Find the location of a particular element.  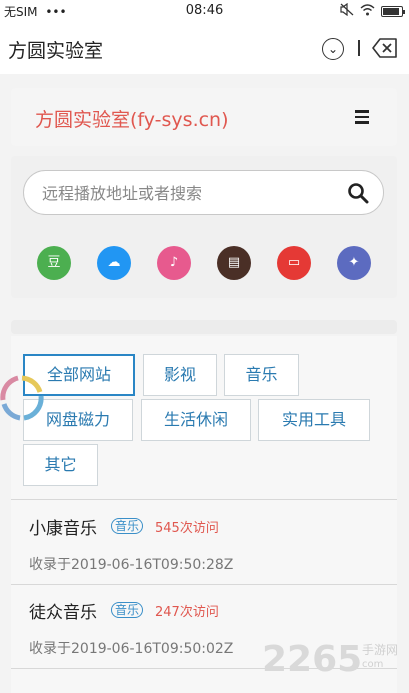

close-icon is located at coordinates (385, 48).